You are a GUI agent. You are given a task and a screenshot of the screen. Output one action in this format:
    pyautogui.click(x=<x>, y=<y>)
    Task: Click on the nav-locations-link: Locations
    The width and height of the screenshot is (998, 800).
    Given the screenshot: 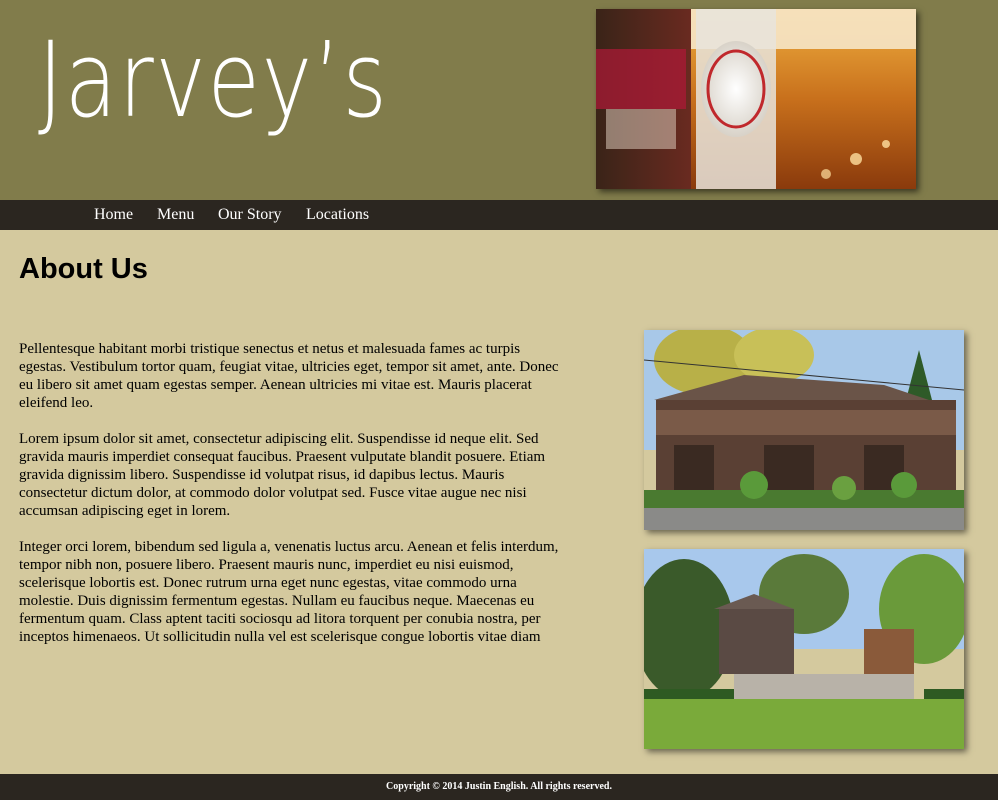 What is the action you would take?
    pyautogui.click(x=337, y=215)
    